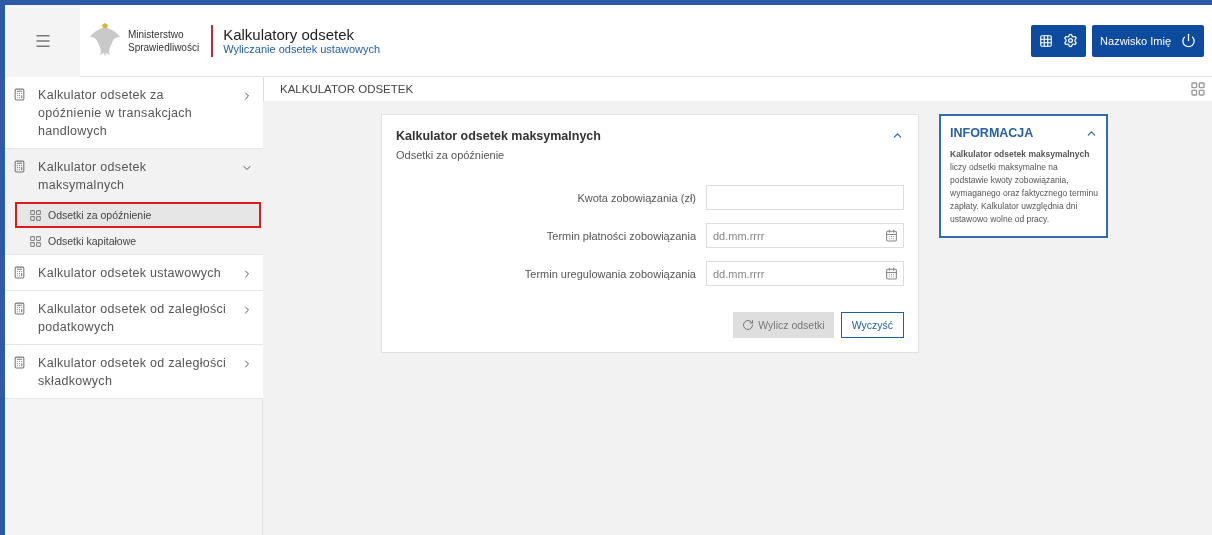  Describe the element at coordinates (451, 155) in the screenshot. I see `card-subtitle: Odsetki za opóźnienie` at that location.